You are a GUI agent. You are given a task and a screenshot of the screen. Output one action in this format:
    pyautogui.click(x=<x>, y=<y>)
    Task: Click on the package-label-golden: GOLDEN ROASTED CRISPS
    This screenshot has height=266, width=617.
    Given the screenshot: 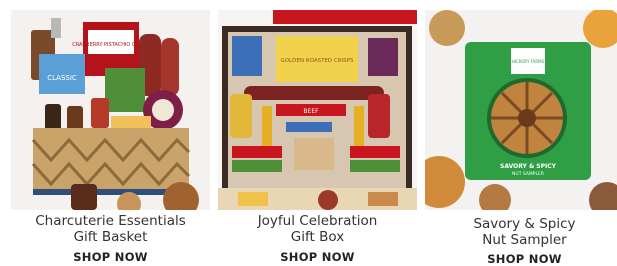 What is the action you would take?
    pyautogui.click(x=317, y=61)
    